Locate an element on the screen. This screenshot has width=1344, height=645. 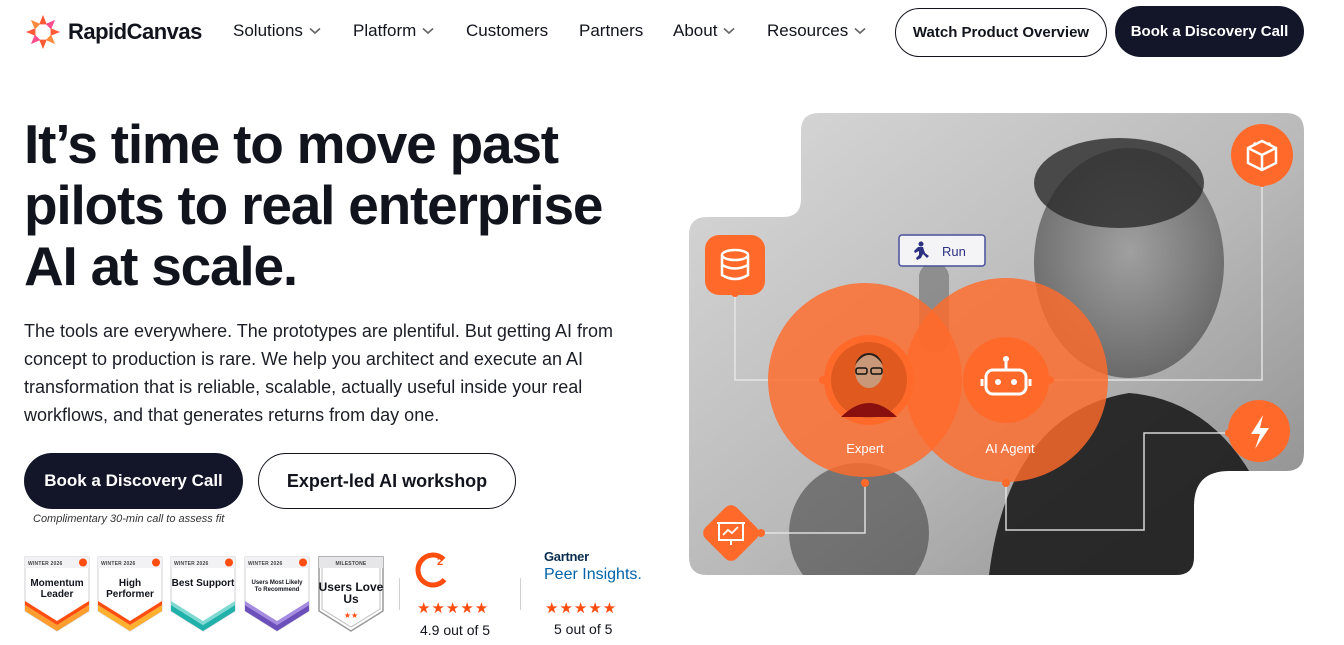
nav-item-label: Solutions is located at coordinates (268, 30).